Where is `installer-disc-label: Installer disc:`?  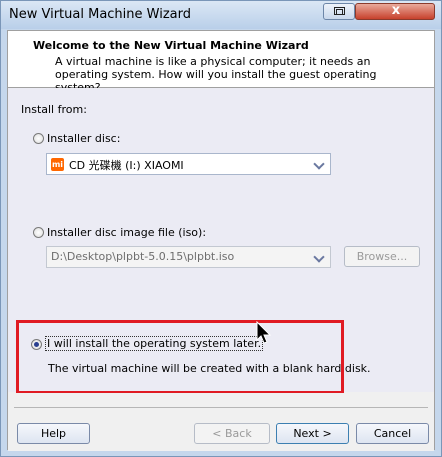 installer-disc-label: Installer disc: is located at coordinates (83, 138).